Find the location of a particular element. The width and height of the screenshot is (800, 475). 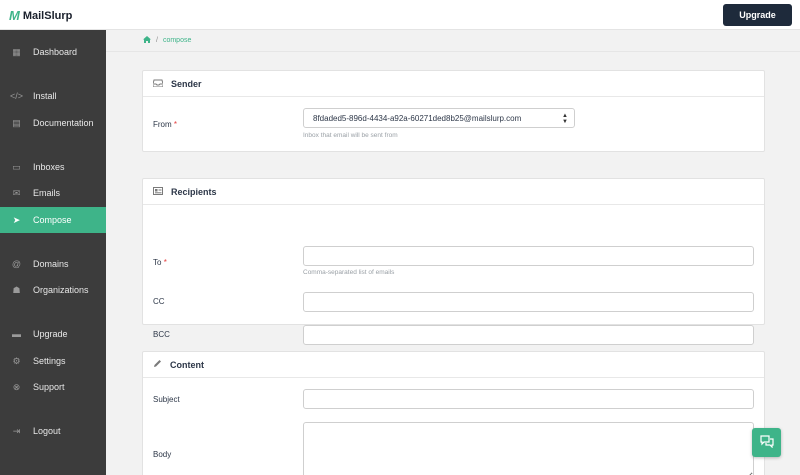

sidebar-item-logout: ⇥ Logout is located at coordinates (53, 431).